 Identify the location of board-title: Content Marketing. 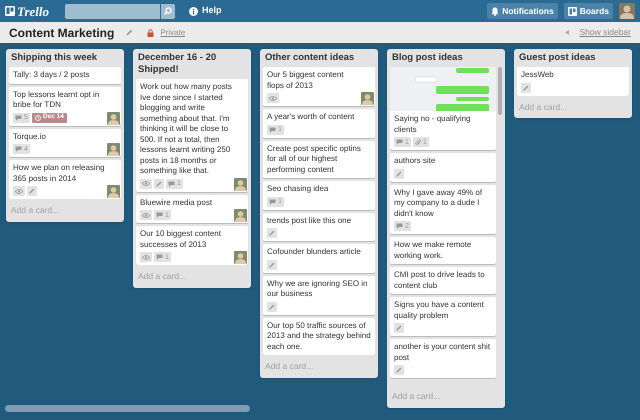
(61, 33).